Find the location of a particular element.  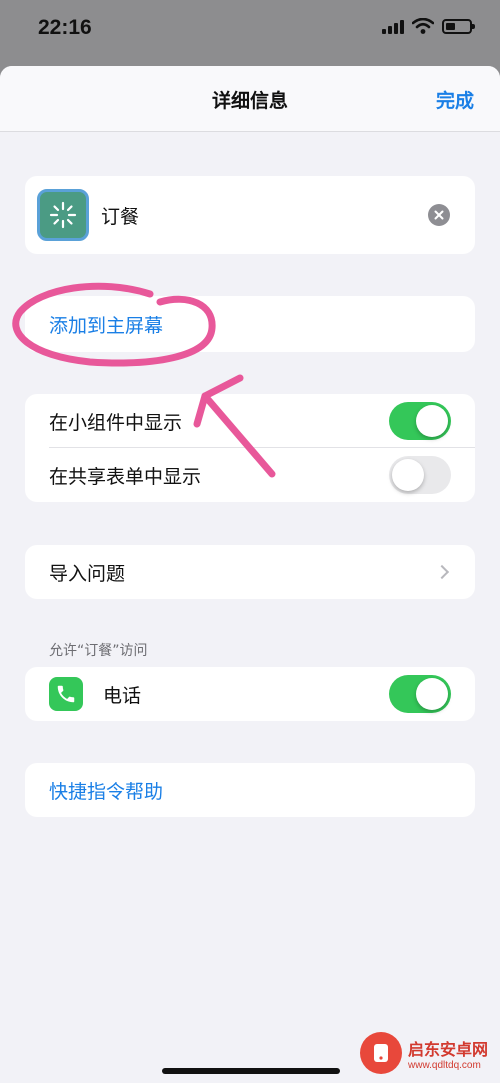

shortcut-name-field: 订餐 is located at coordinates (120, 215).